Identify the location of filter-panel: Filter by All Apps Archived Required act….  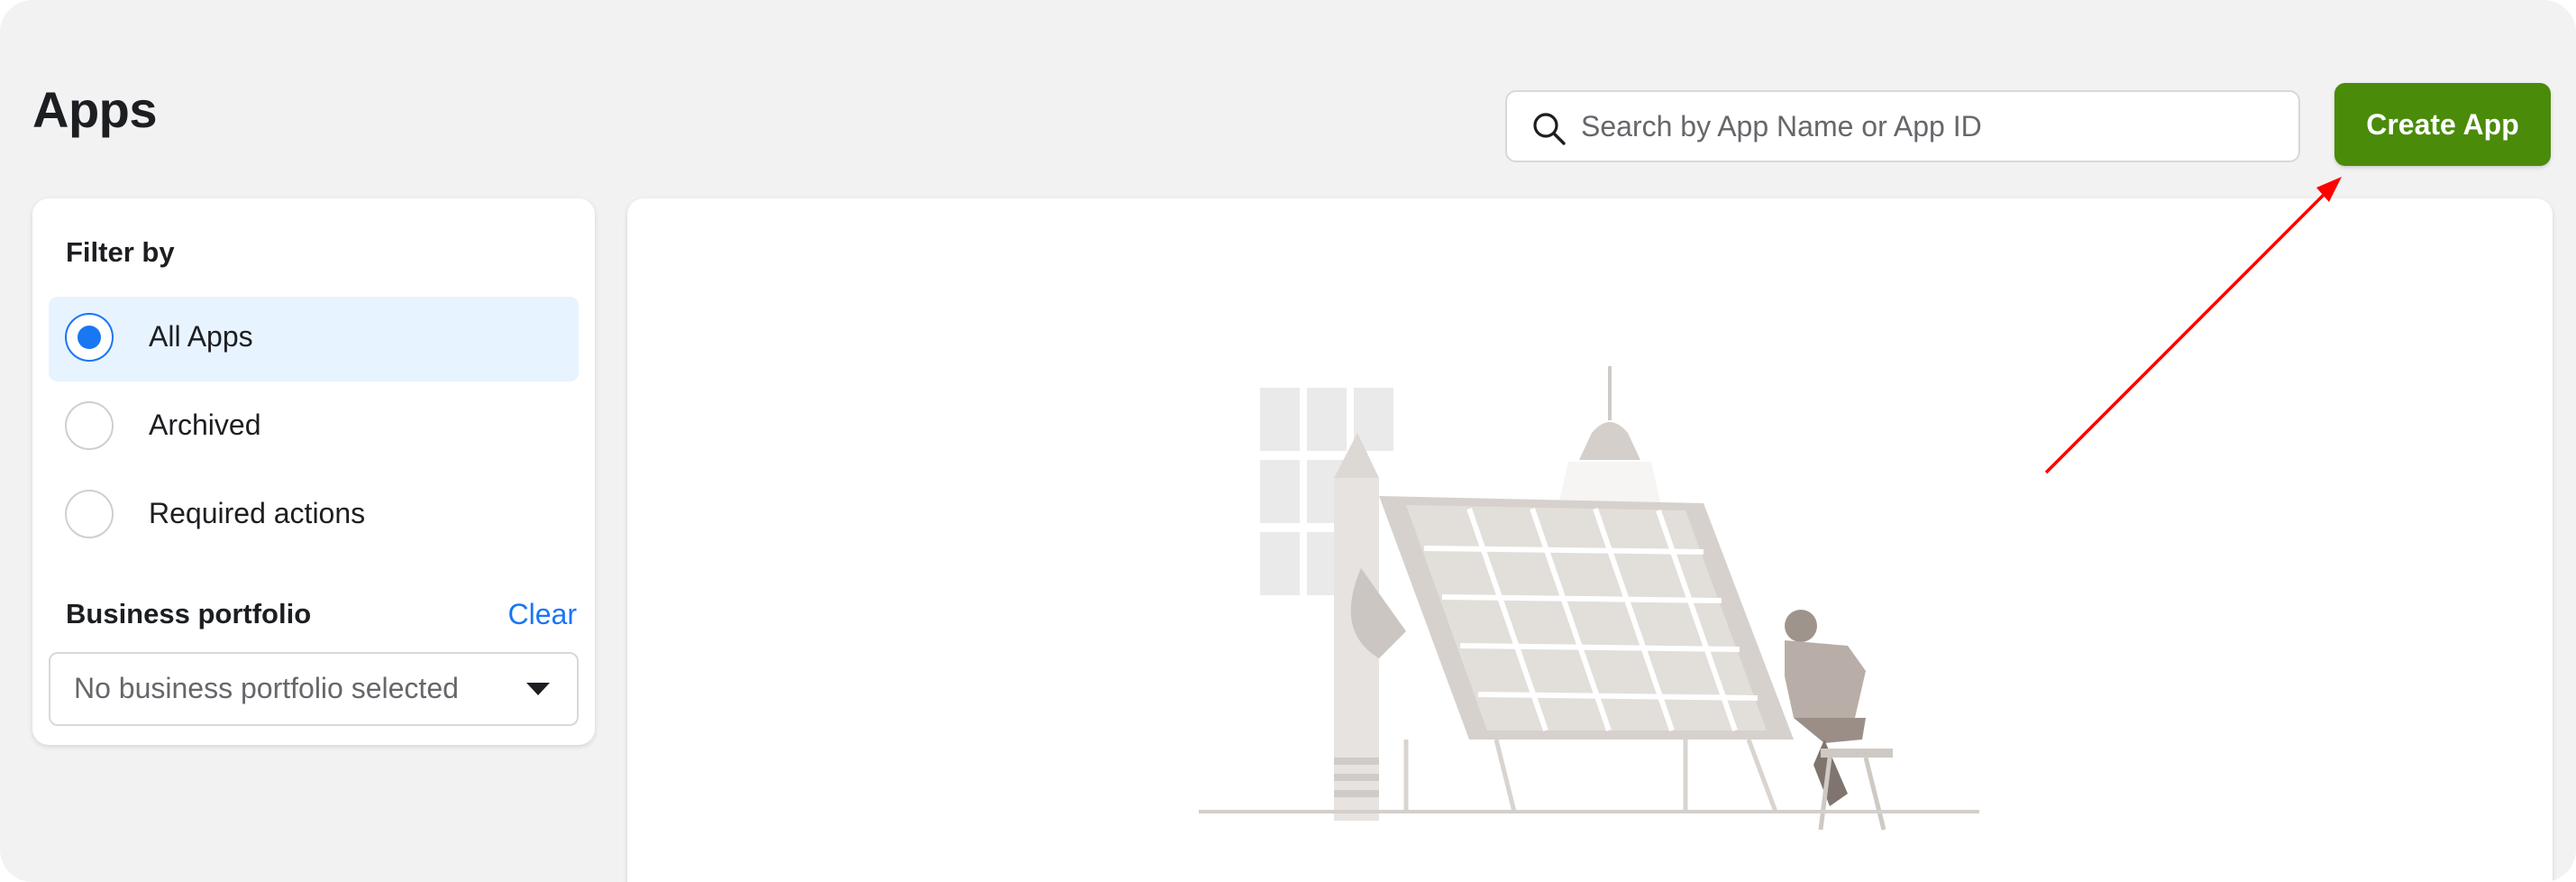
(313, 471).